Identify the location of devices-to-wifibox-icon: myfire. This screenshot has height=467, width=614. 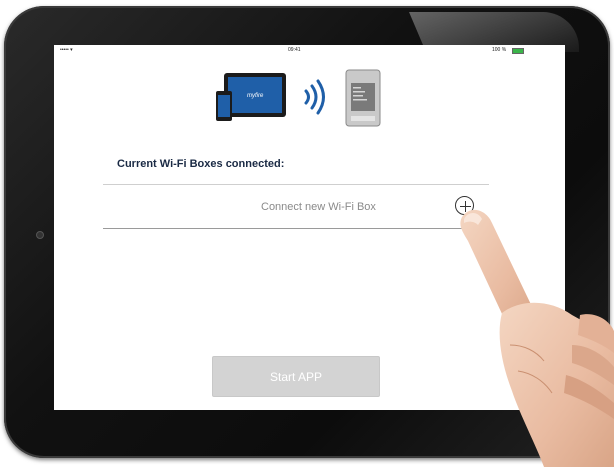
(298, 98).